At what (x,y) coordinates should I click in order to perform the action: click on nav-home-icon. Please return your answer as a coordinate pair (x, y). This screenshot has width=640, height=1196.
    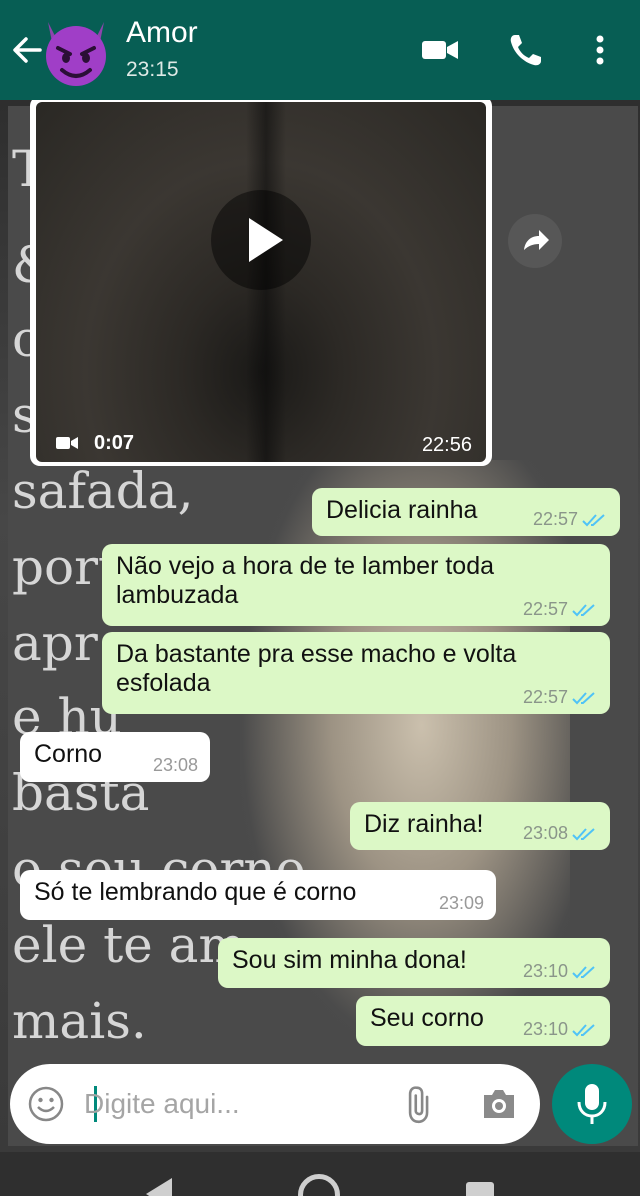
    Looking at the image, I should click on (319, 1185).